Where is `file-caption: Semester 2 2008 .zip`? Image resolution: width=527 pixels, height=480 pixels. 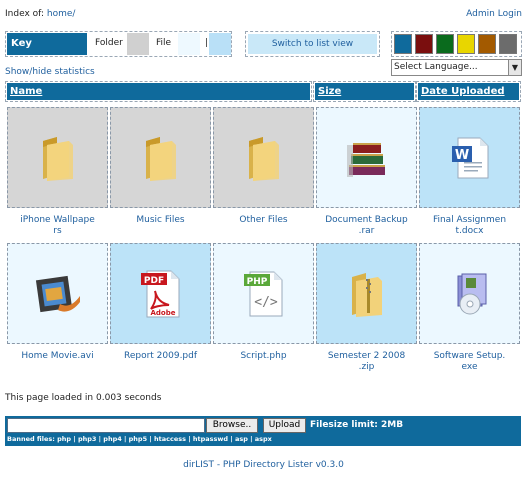
file-caption: Semester 2 2008 .zip is located at coordinates (366, 362).